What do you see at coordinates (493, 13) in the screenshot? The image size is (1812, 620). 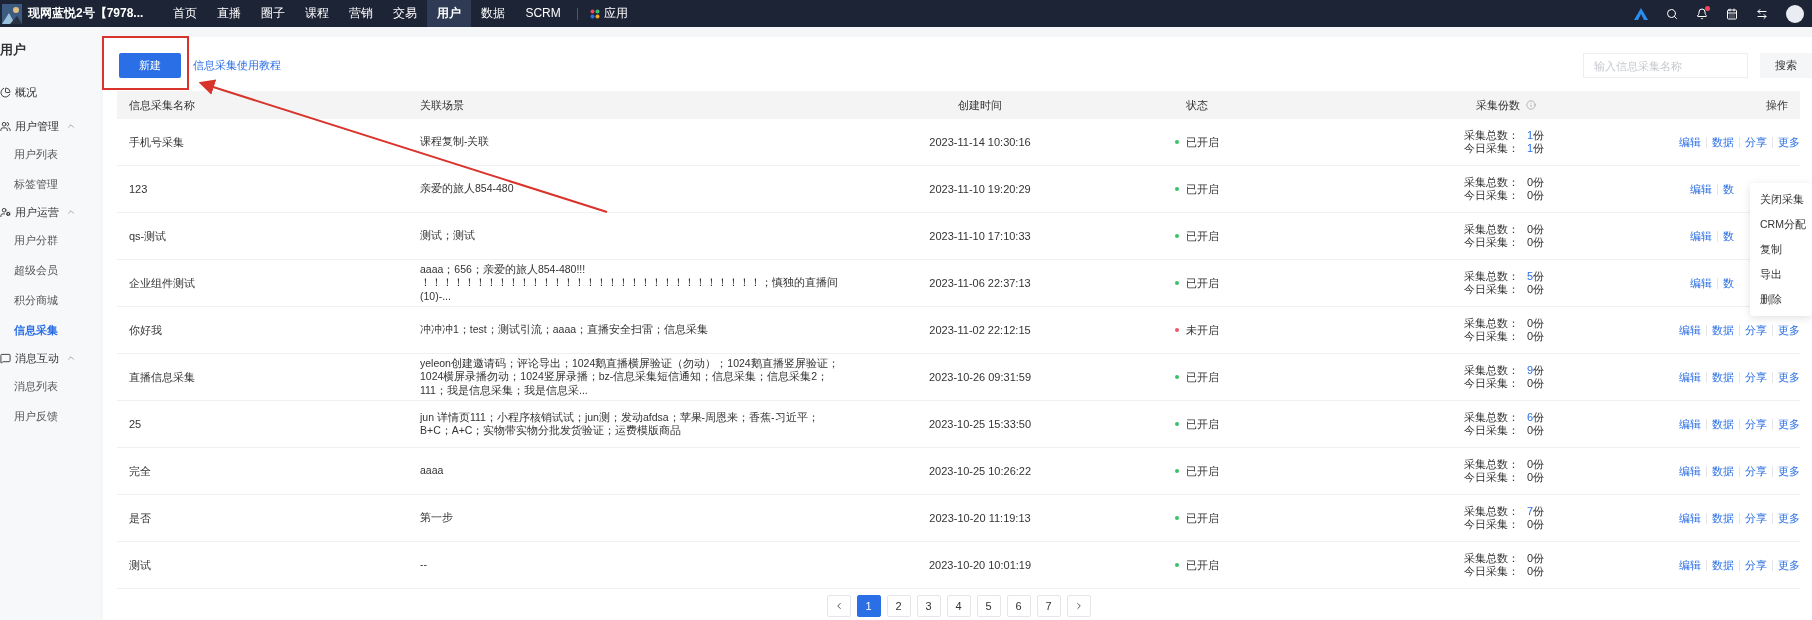 I see `nav-tab: 数据` at bounding box center [493, 13].